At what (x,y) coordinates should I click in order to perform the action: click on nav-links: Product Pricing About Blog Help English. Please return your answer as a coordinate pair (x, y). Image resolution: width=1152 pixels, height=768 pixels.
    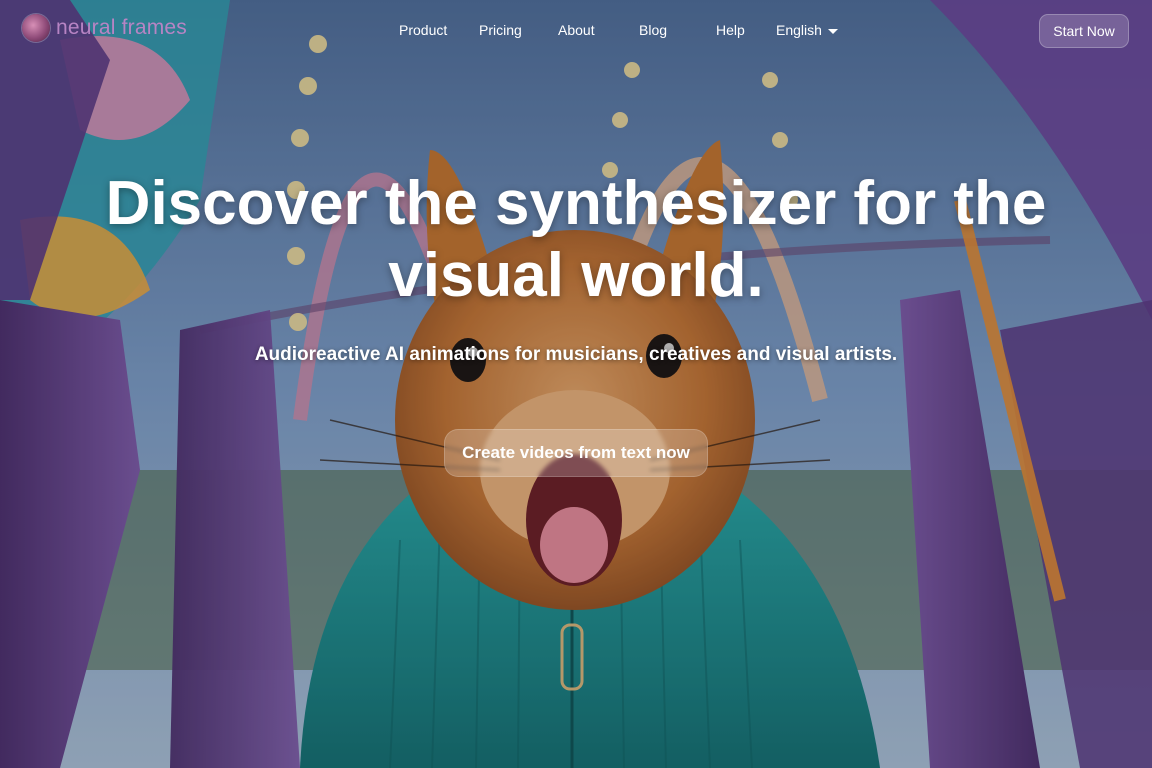
    Looking at the image, I should click on (576, 32).